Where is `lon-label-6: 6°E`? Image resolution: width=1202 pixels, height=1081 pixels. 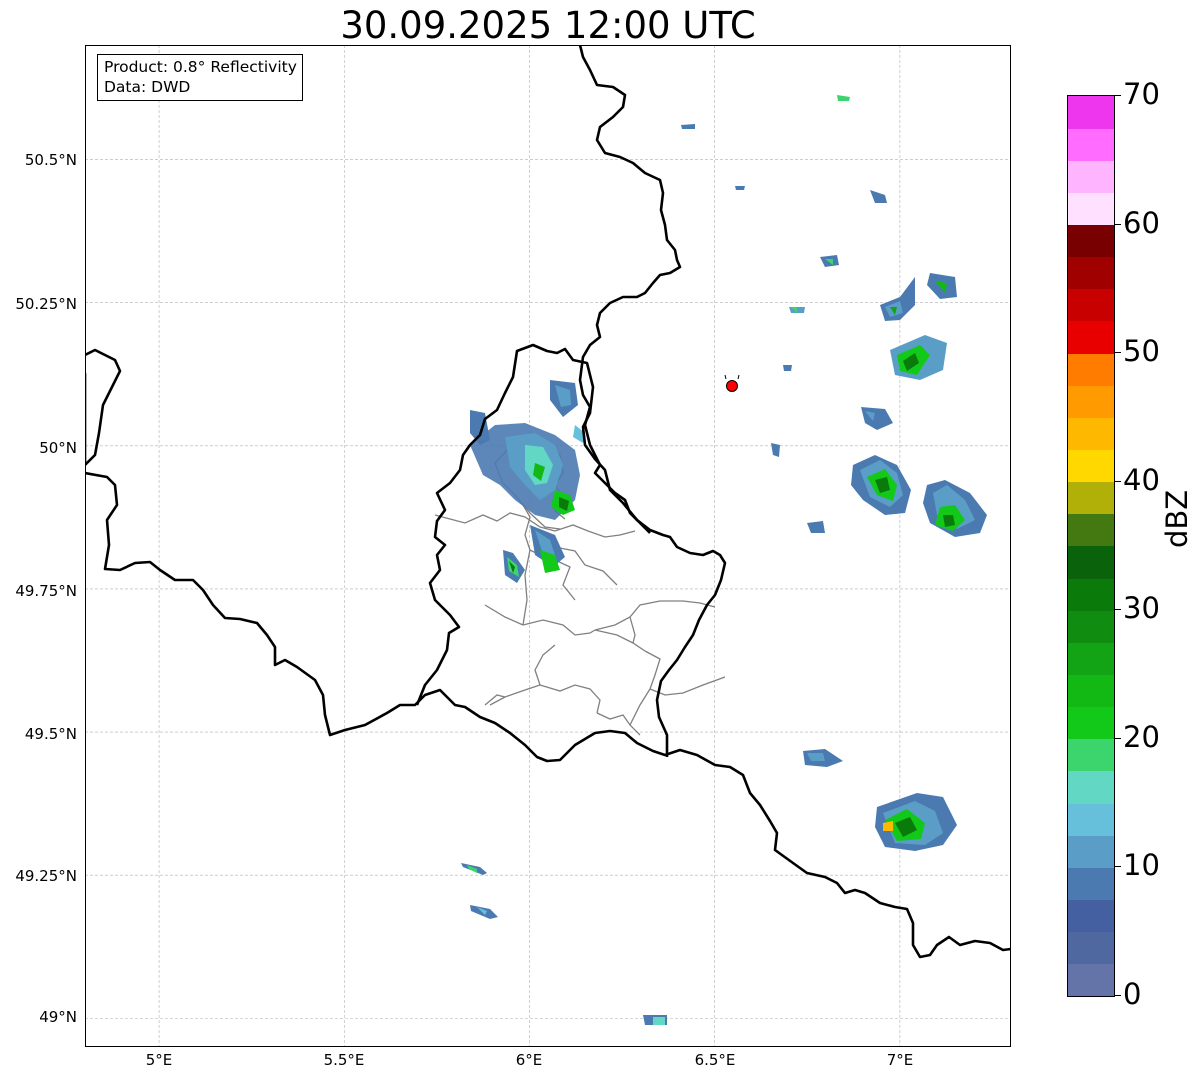
lon-label-6: 6°E is located at coordinates (529, 1060).